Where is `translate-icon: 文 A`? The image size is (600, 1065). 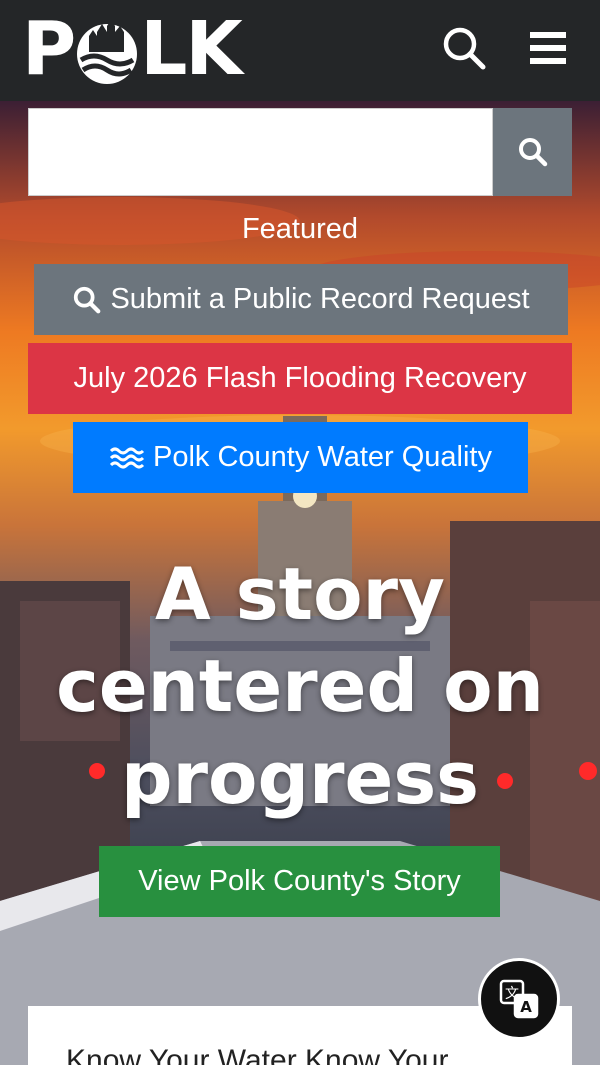 translate-icon: 文 A is located at coordinates (519, 999).